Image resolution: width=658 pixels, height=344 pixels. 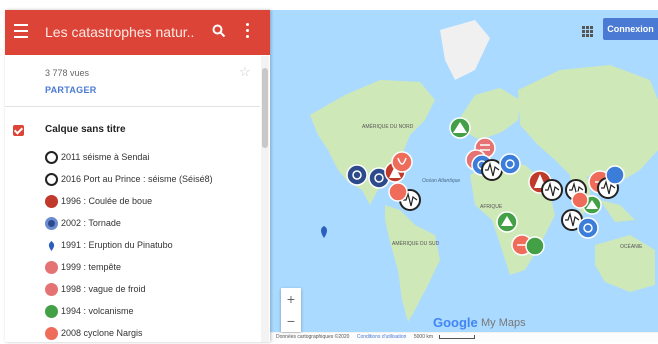 I want to click on divider, so click(x=132, y=106).